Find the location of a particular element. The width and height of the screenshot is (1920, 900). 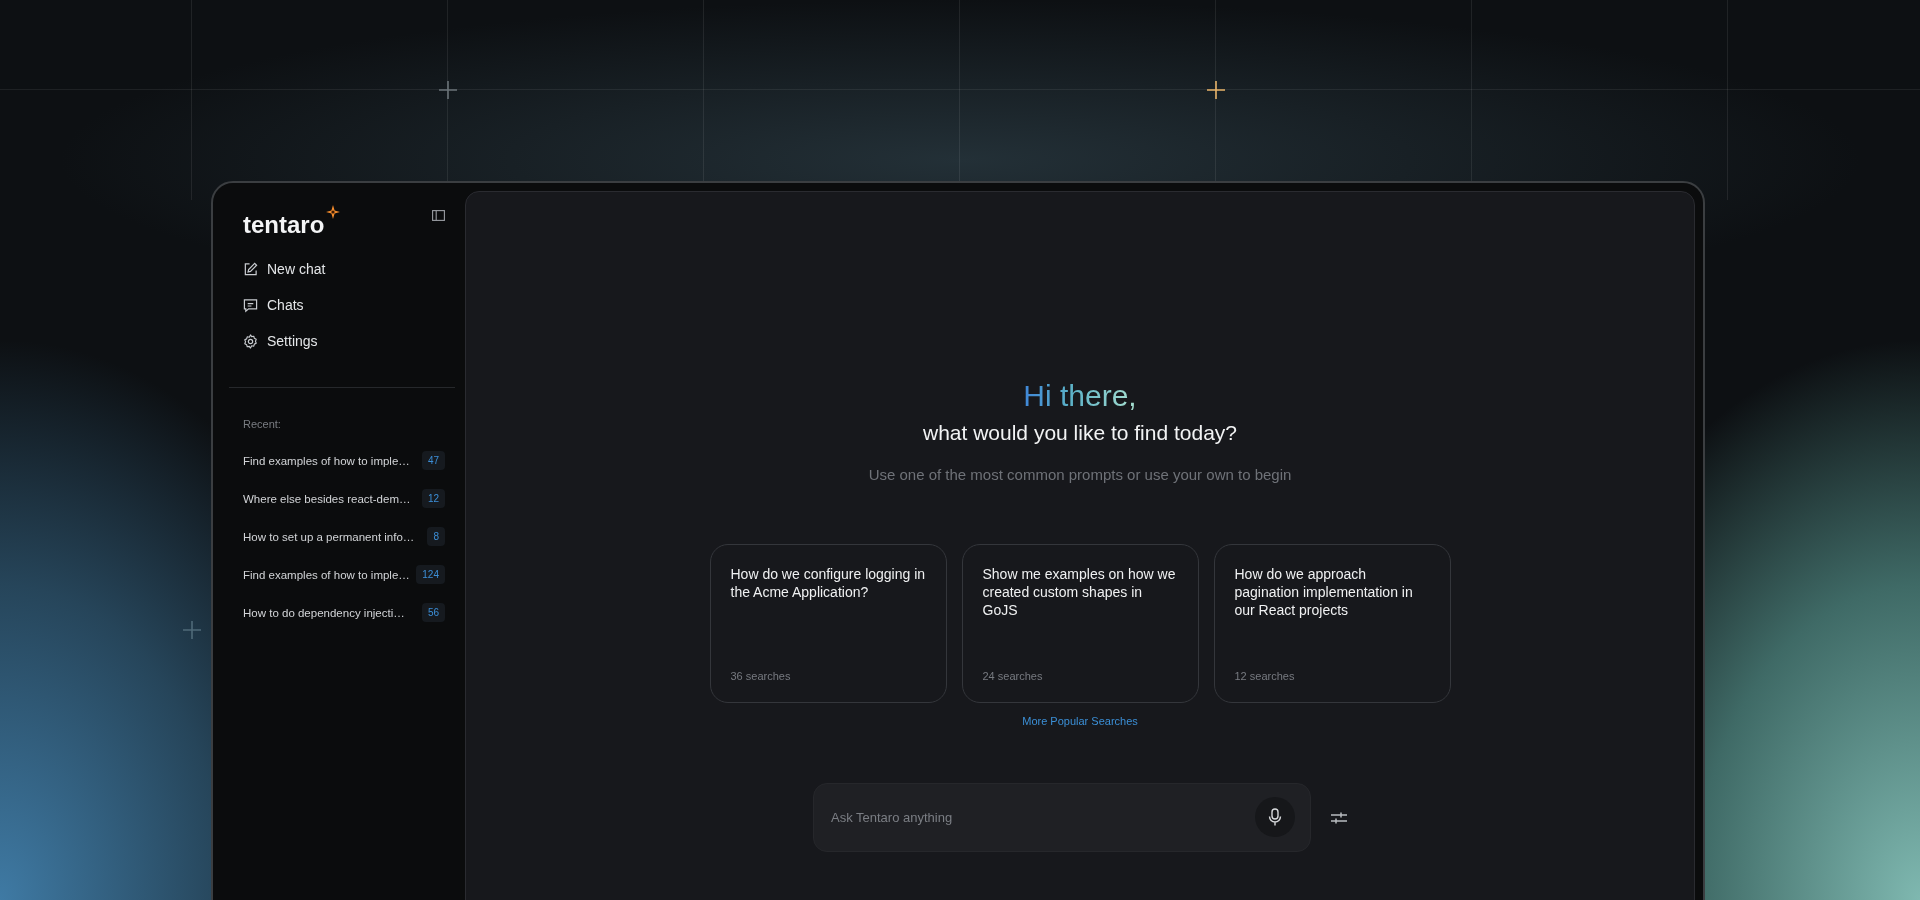

count-badge: 56 is located at coordinates (433, 612).